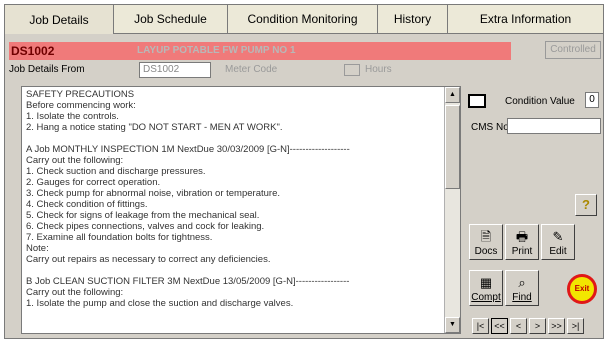  Describe the element at coordinates (452, 210) in the screenshot. I see `vertical-scrollbar: ▲ ▼` at that location.